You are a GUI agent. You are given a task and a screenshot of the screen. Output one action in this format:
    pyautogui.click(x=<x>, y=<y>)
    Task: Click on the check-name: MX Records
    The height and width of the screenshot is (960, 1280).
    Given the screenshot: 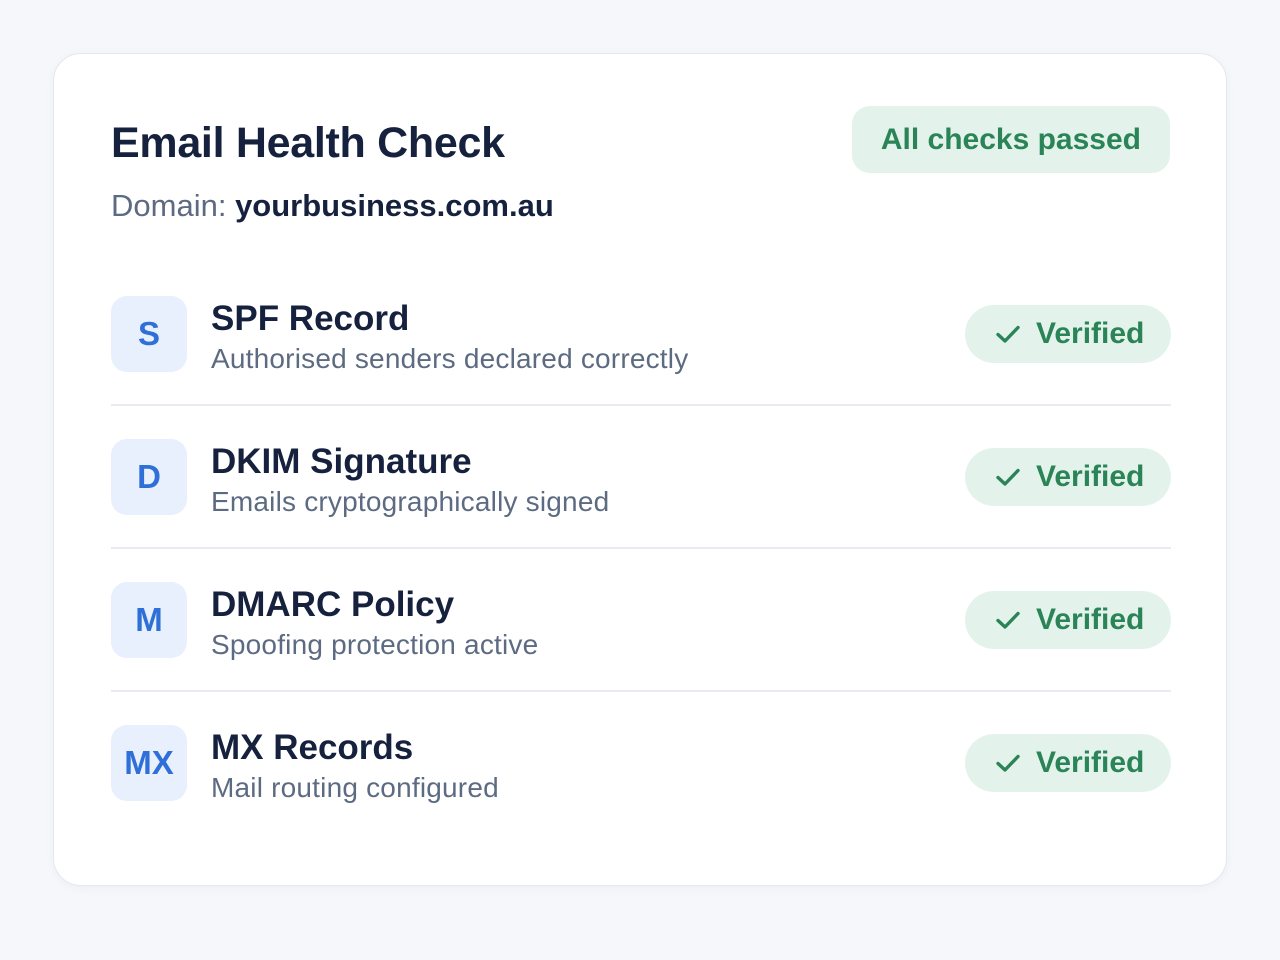 What is the action you would take?
    pyautogui.click(x=312, y=747)
    